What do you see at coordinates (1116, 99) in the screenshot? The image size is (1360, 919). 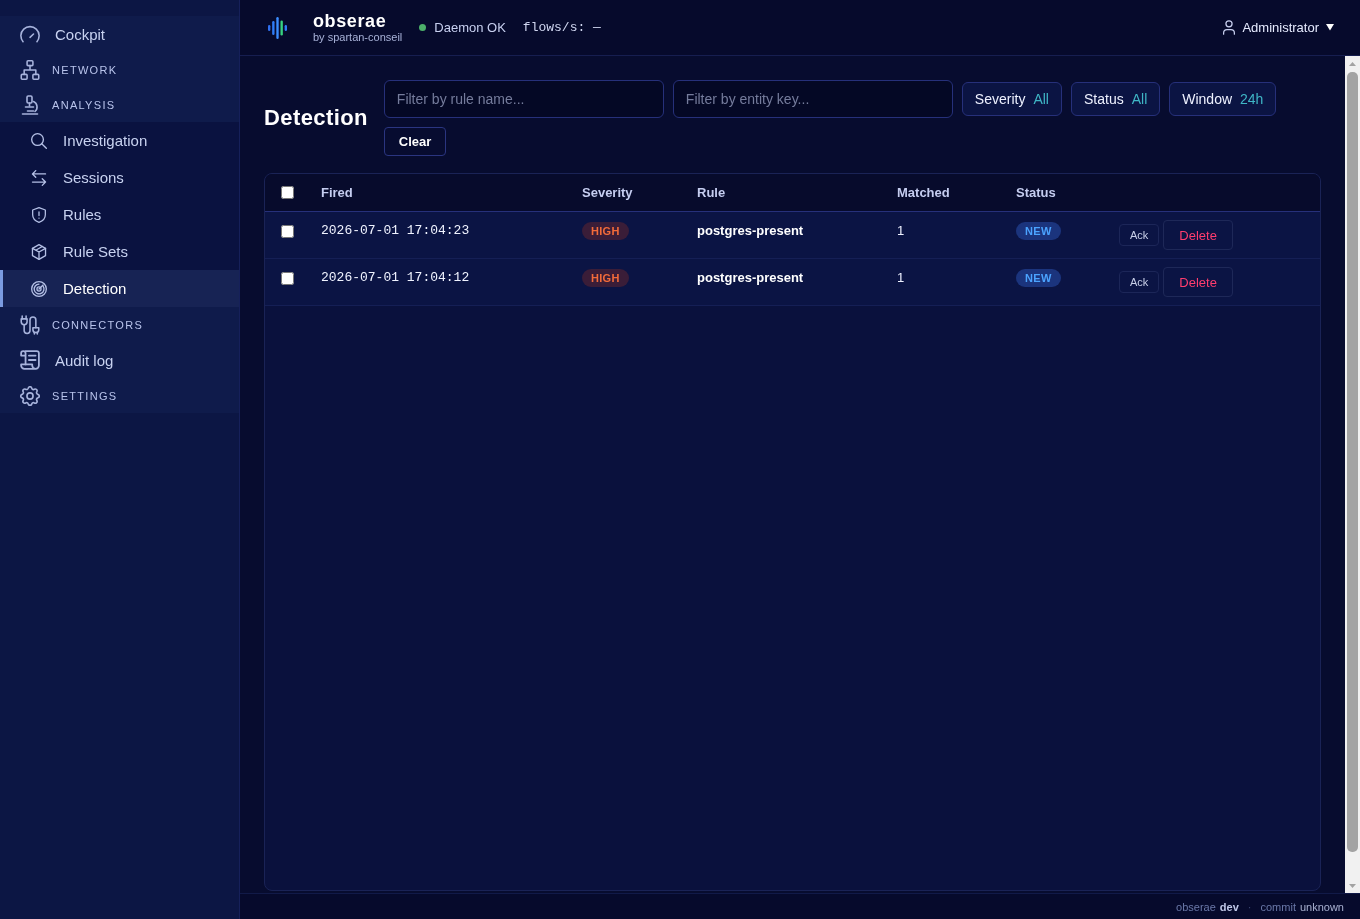 I see `filter-dropdown: Status All` at bounding box center [1116, 99].